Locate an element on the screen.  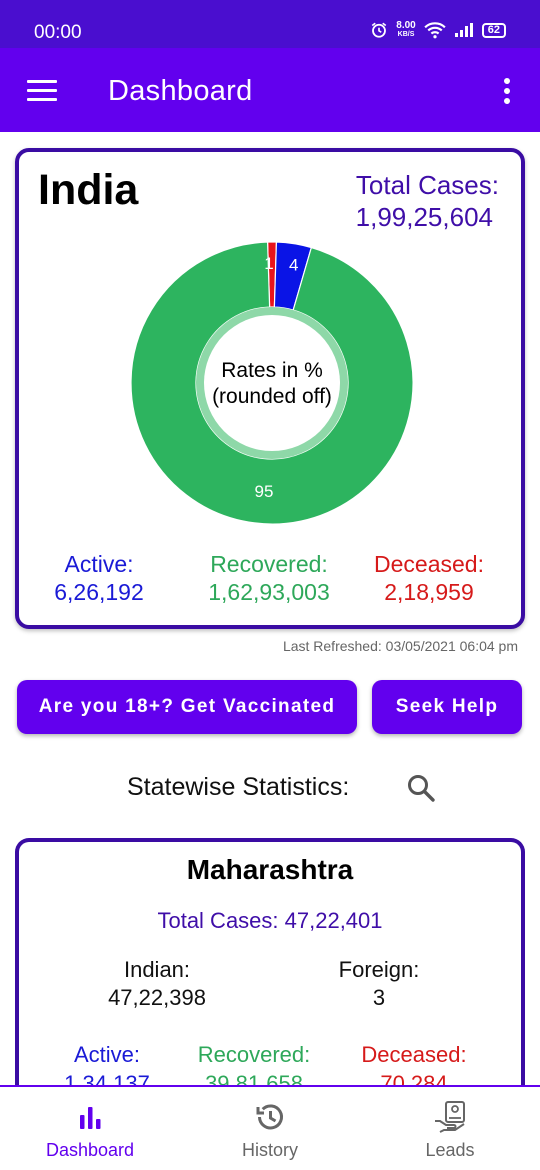
deceased-stat: Deceased: 2,18,959 is located at coordinates (429, 578).